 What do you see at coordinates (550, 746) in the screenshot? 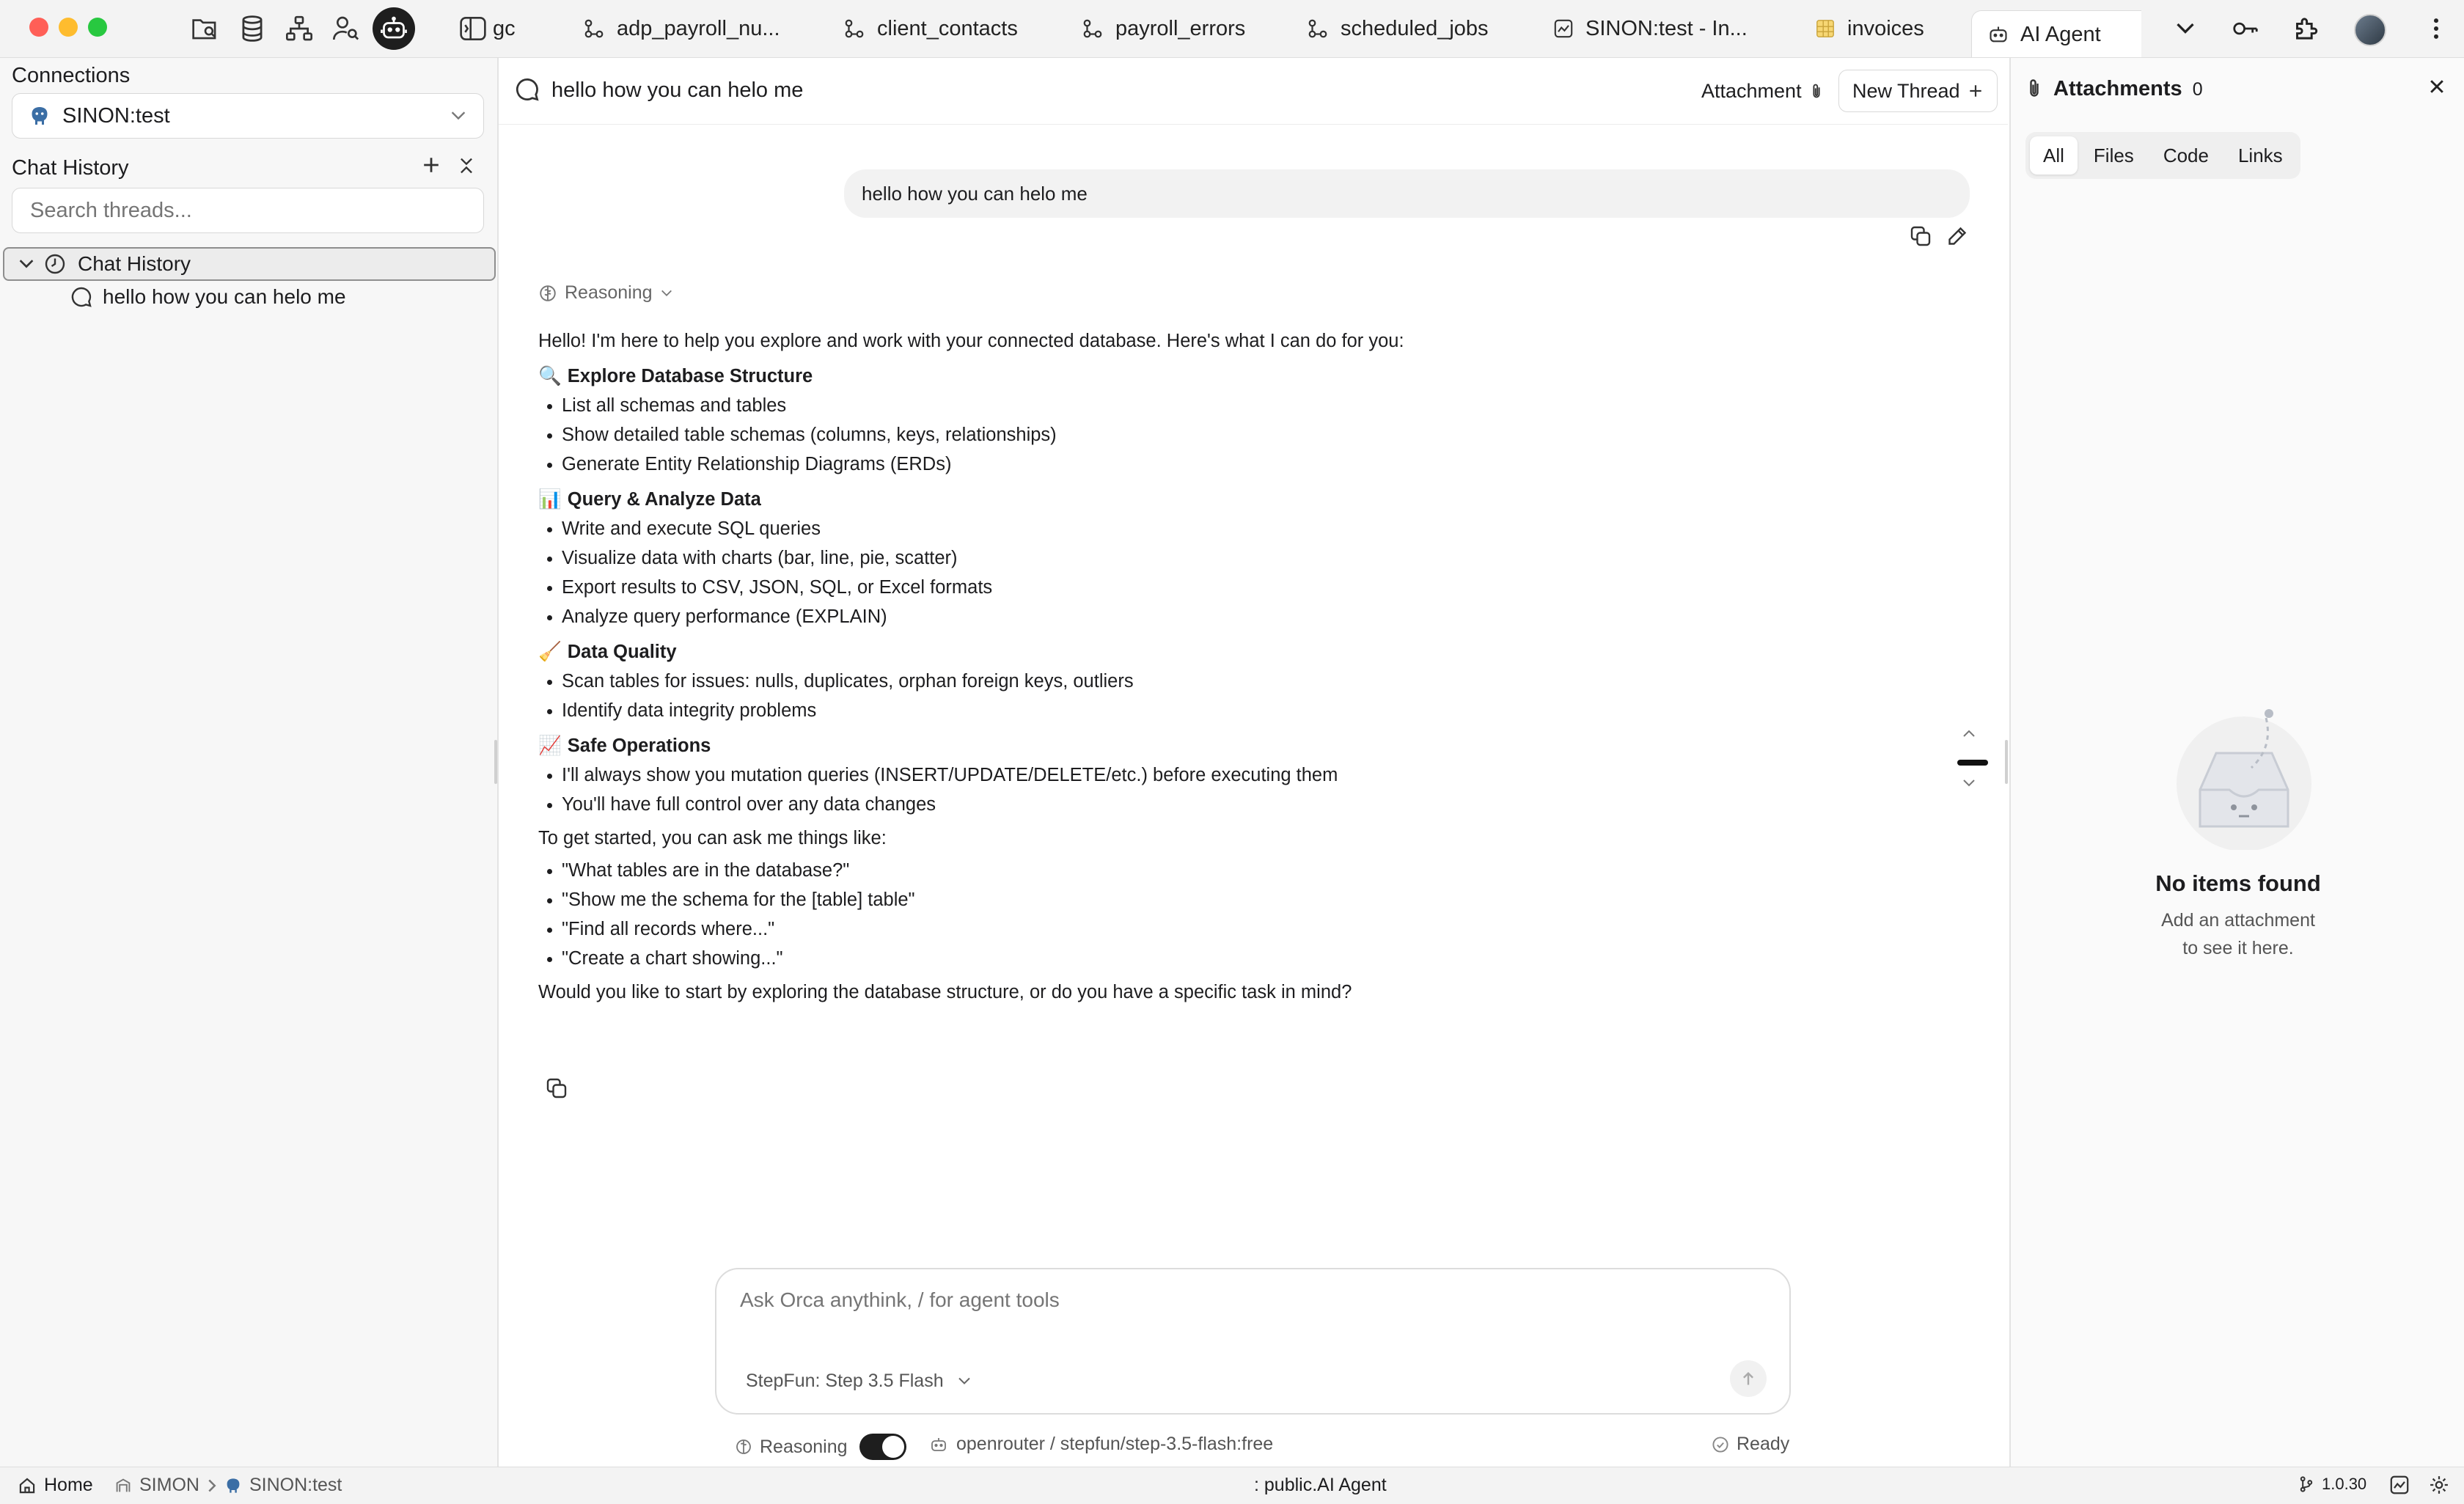
I see `trend-chart-emoji-icon: 📈` at bounding box center [550, 746].